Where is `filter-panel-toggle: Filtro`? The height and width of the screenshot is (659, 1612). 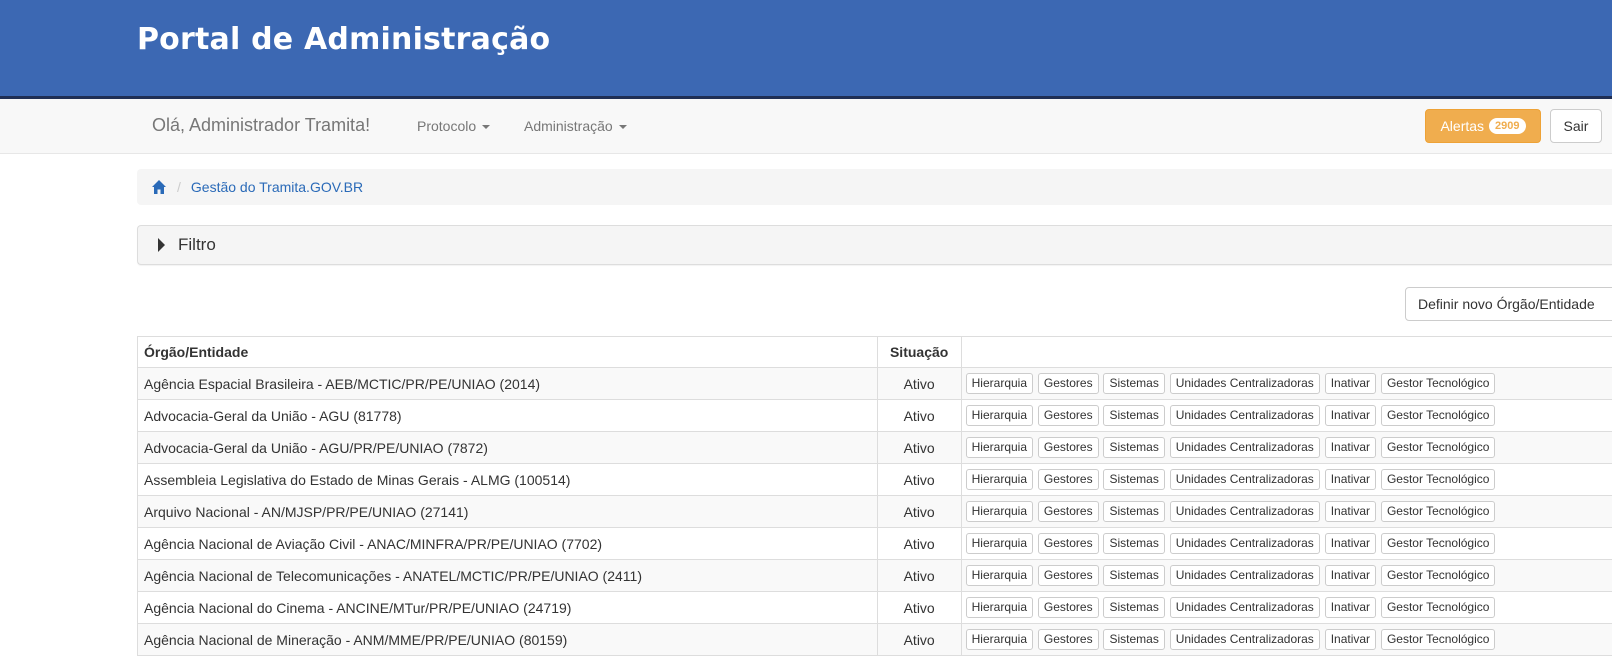 filter-panel-toggle: Filtro is located at coordinates (874, 245).